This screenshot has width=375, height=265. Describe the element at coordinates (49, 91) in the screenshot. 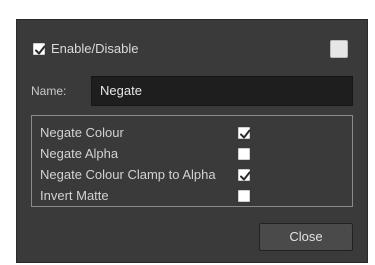

I see `name-label: Name:` at that location.